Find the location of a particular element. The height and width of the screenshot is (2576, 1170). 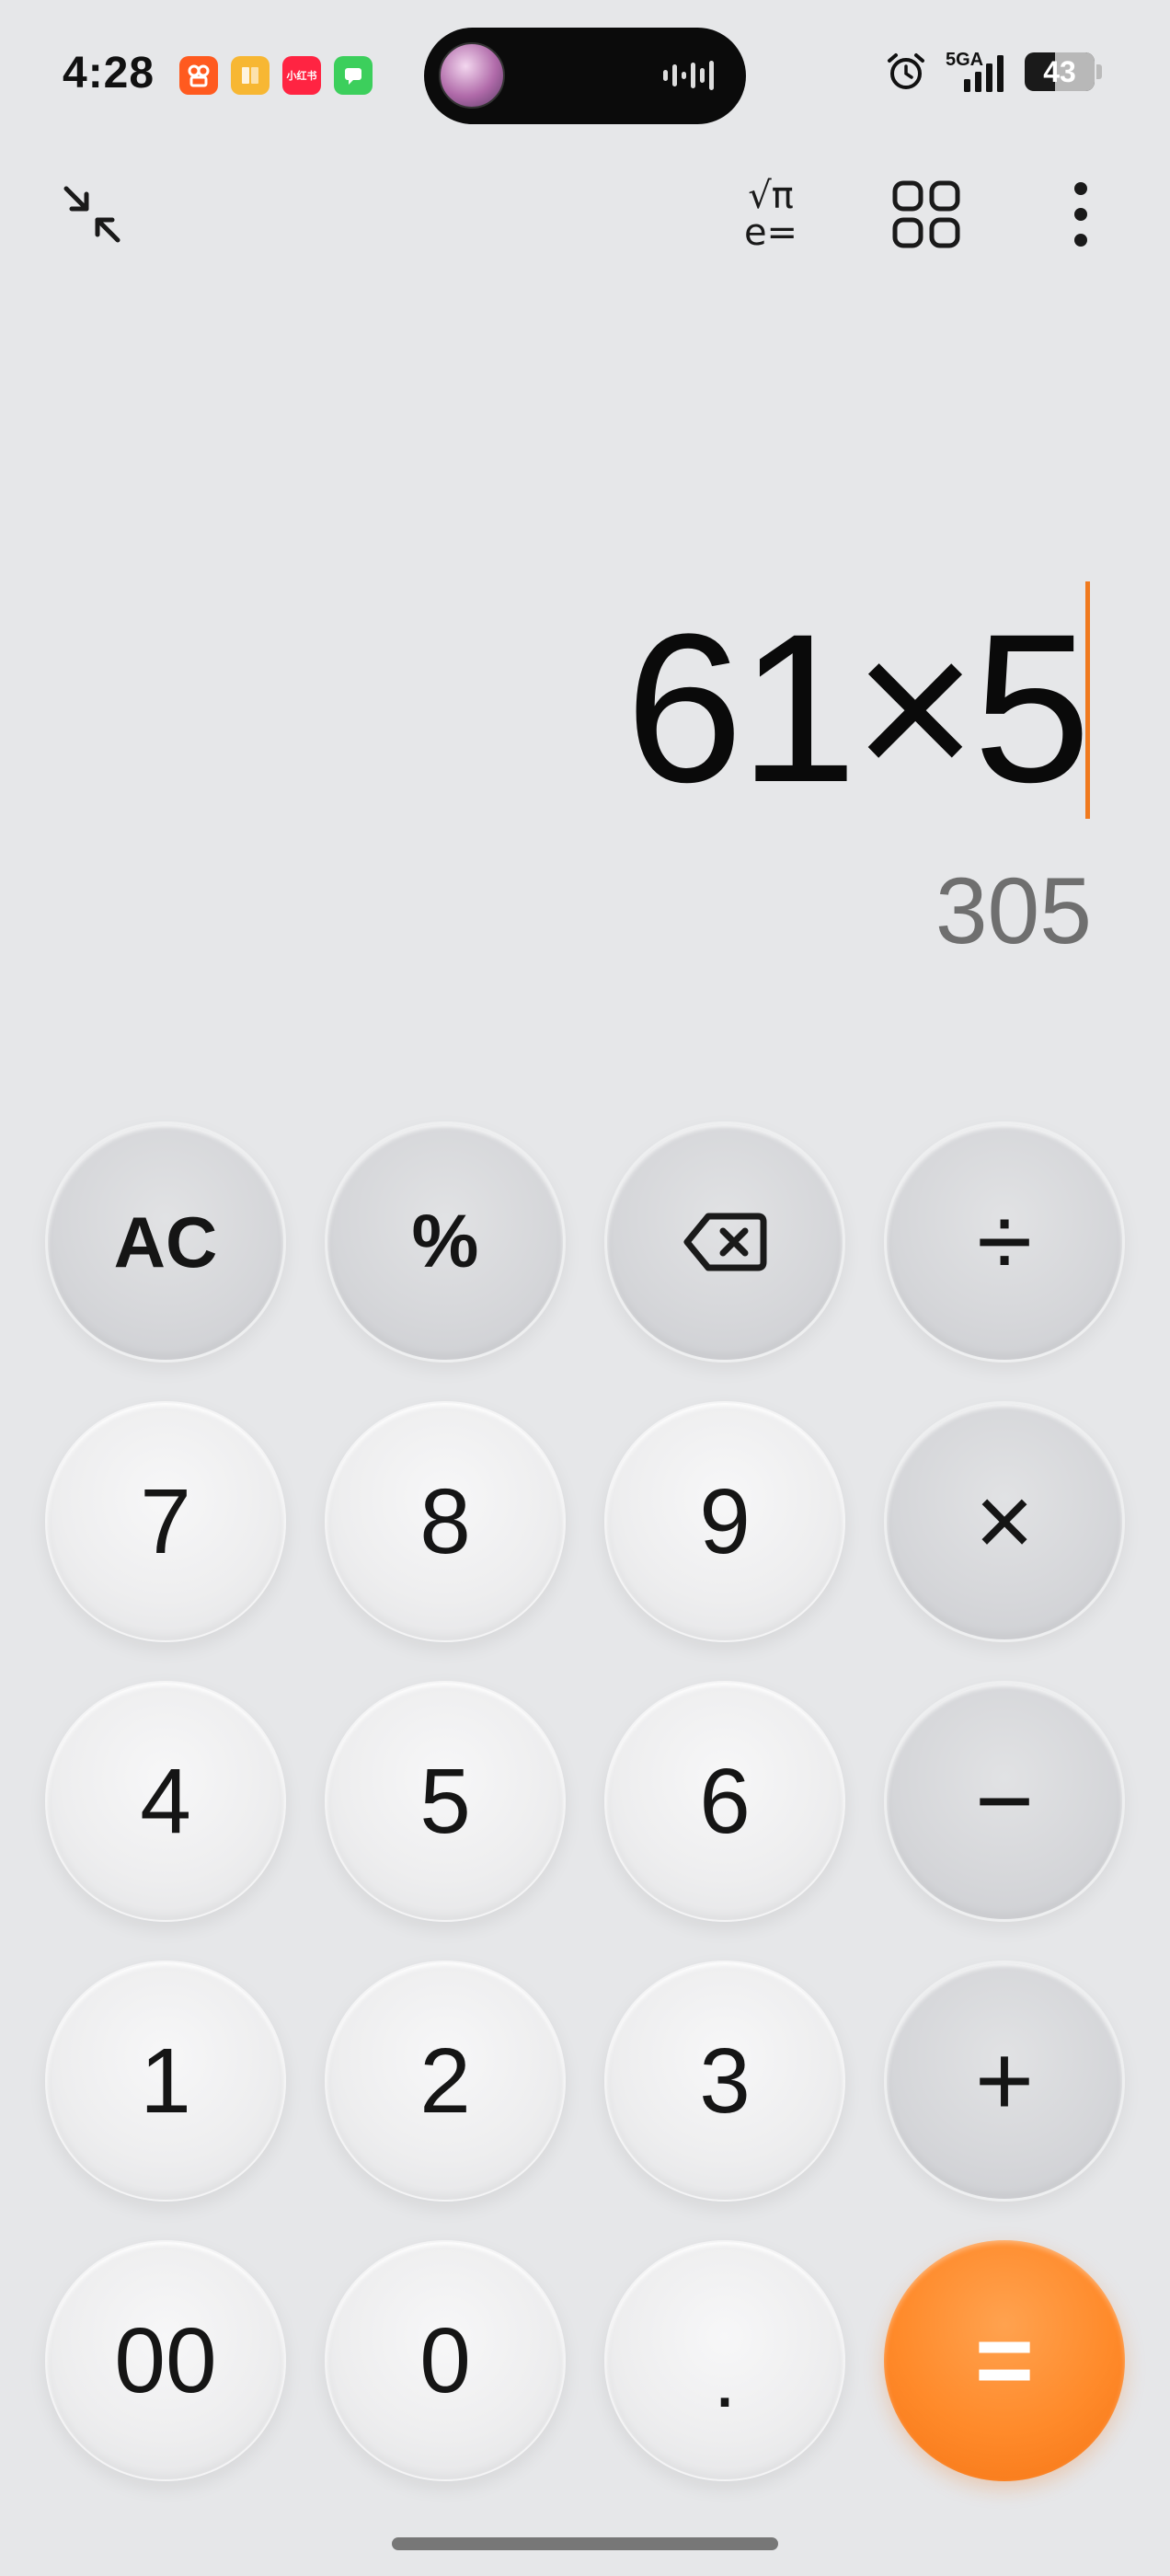

digit-8-label: 8 is located at coordinates (445, 1521).